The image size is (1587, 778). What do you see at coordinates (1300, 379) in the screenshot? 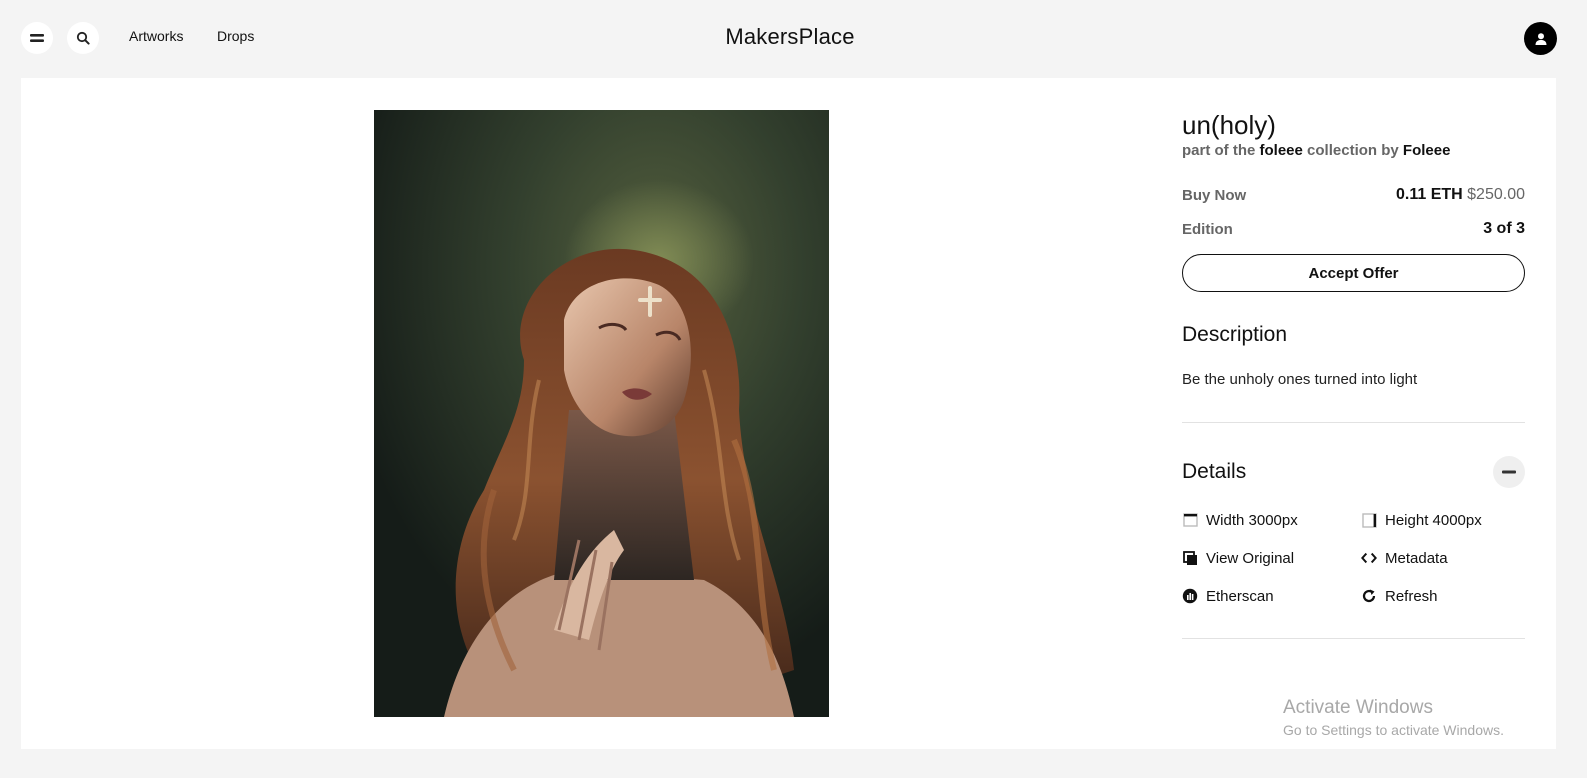
I see `description-text: Be the unholy ones turned into light` at bounding box center [1300, 379].